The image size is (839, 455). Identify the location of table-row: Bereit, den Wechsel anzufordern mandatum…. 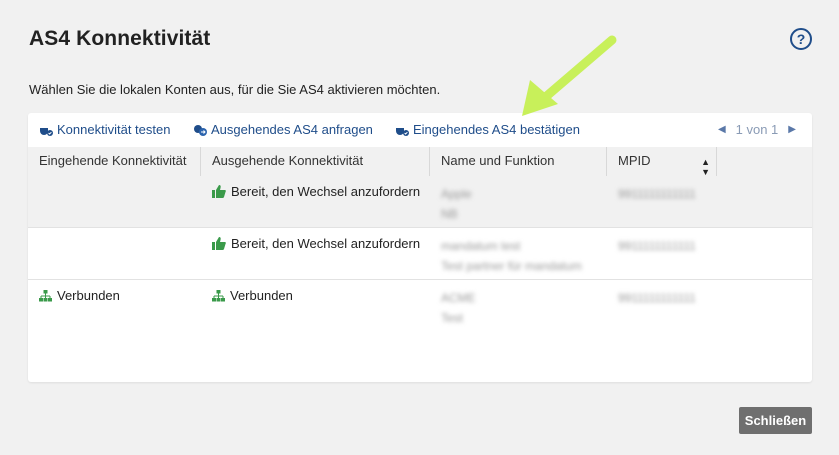
(420, 254).